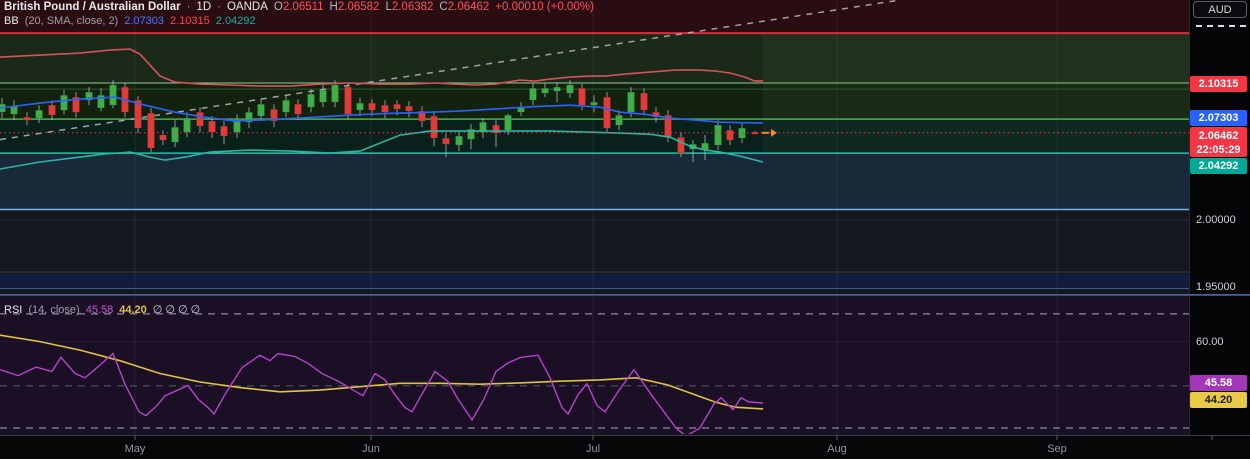  I want to click on ohlc-open: O2.06511, so click(298, 7).